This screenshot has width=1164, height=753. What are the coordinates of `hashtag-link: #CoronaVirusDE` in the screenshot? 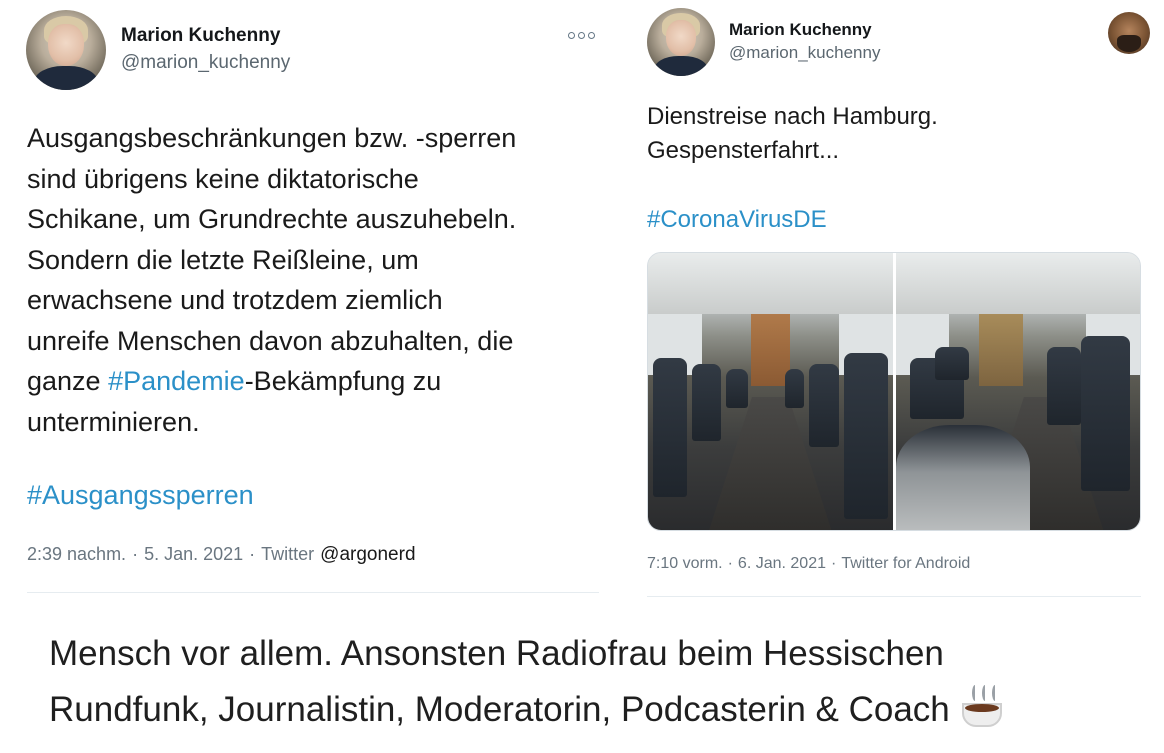 It's located at (737, 220).